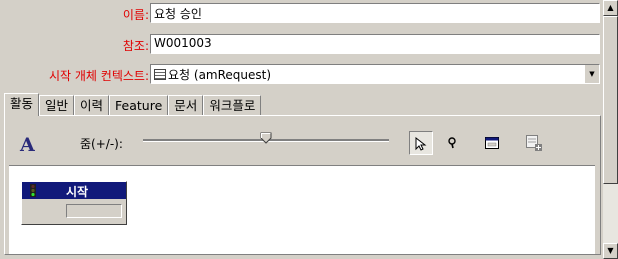 This screenshot has height=259, width=618. I want to click on reference-field: W001003, so click(375, 44).